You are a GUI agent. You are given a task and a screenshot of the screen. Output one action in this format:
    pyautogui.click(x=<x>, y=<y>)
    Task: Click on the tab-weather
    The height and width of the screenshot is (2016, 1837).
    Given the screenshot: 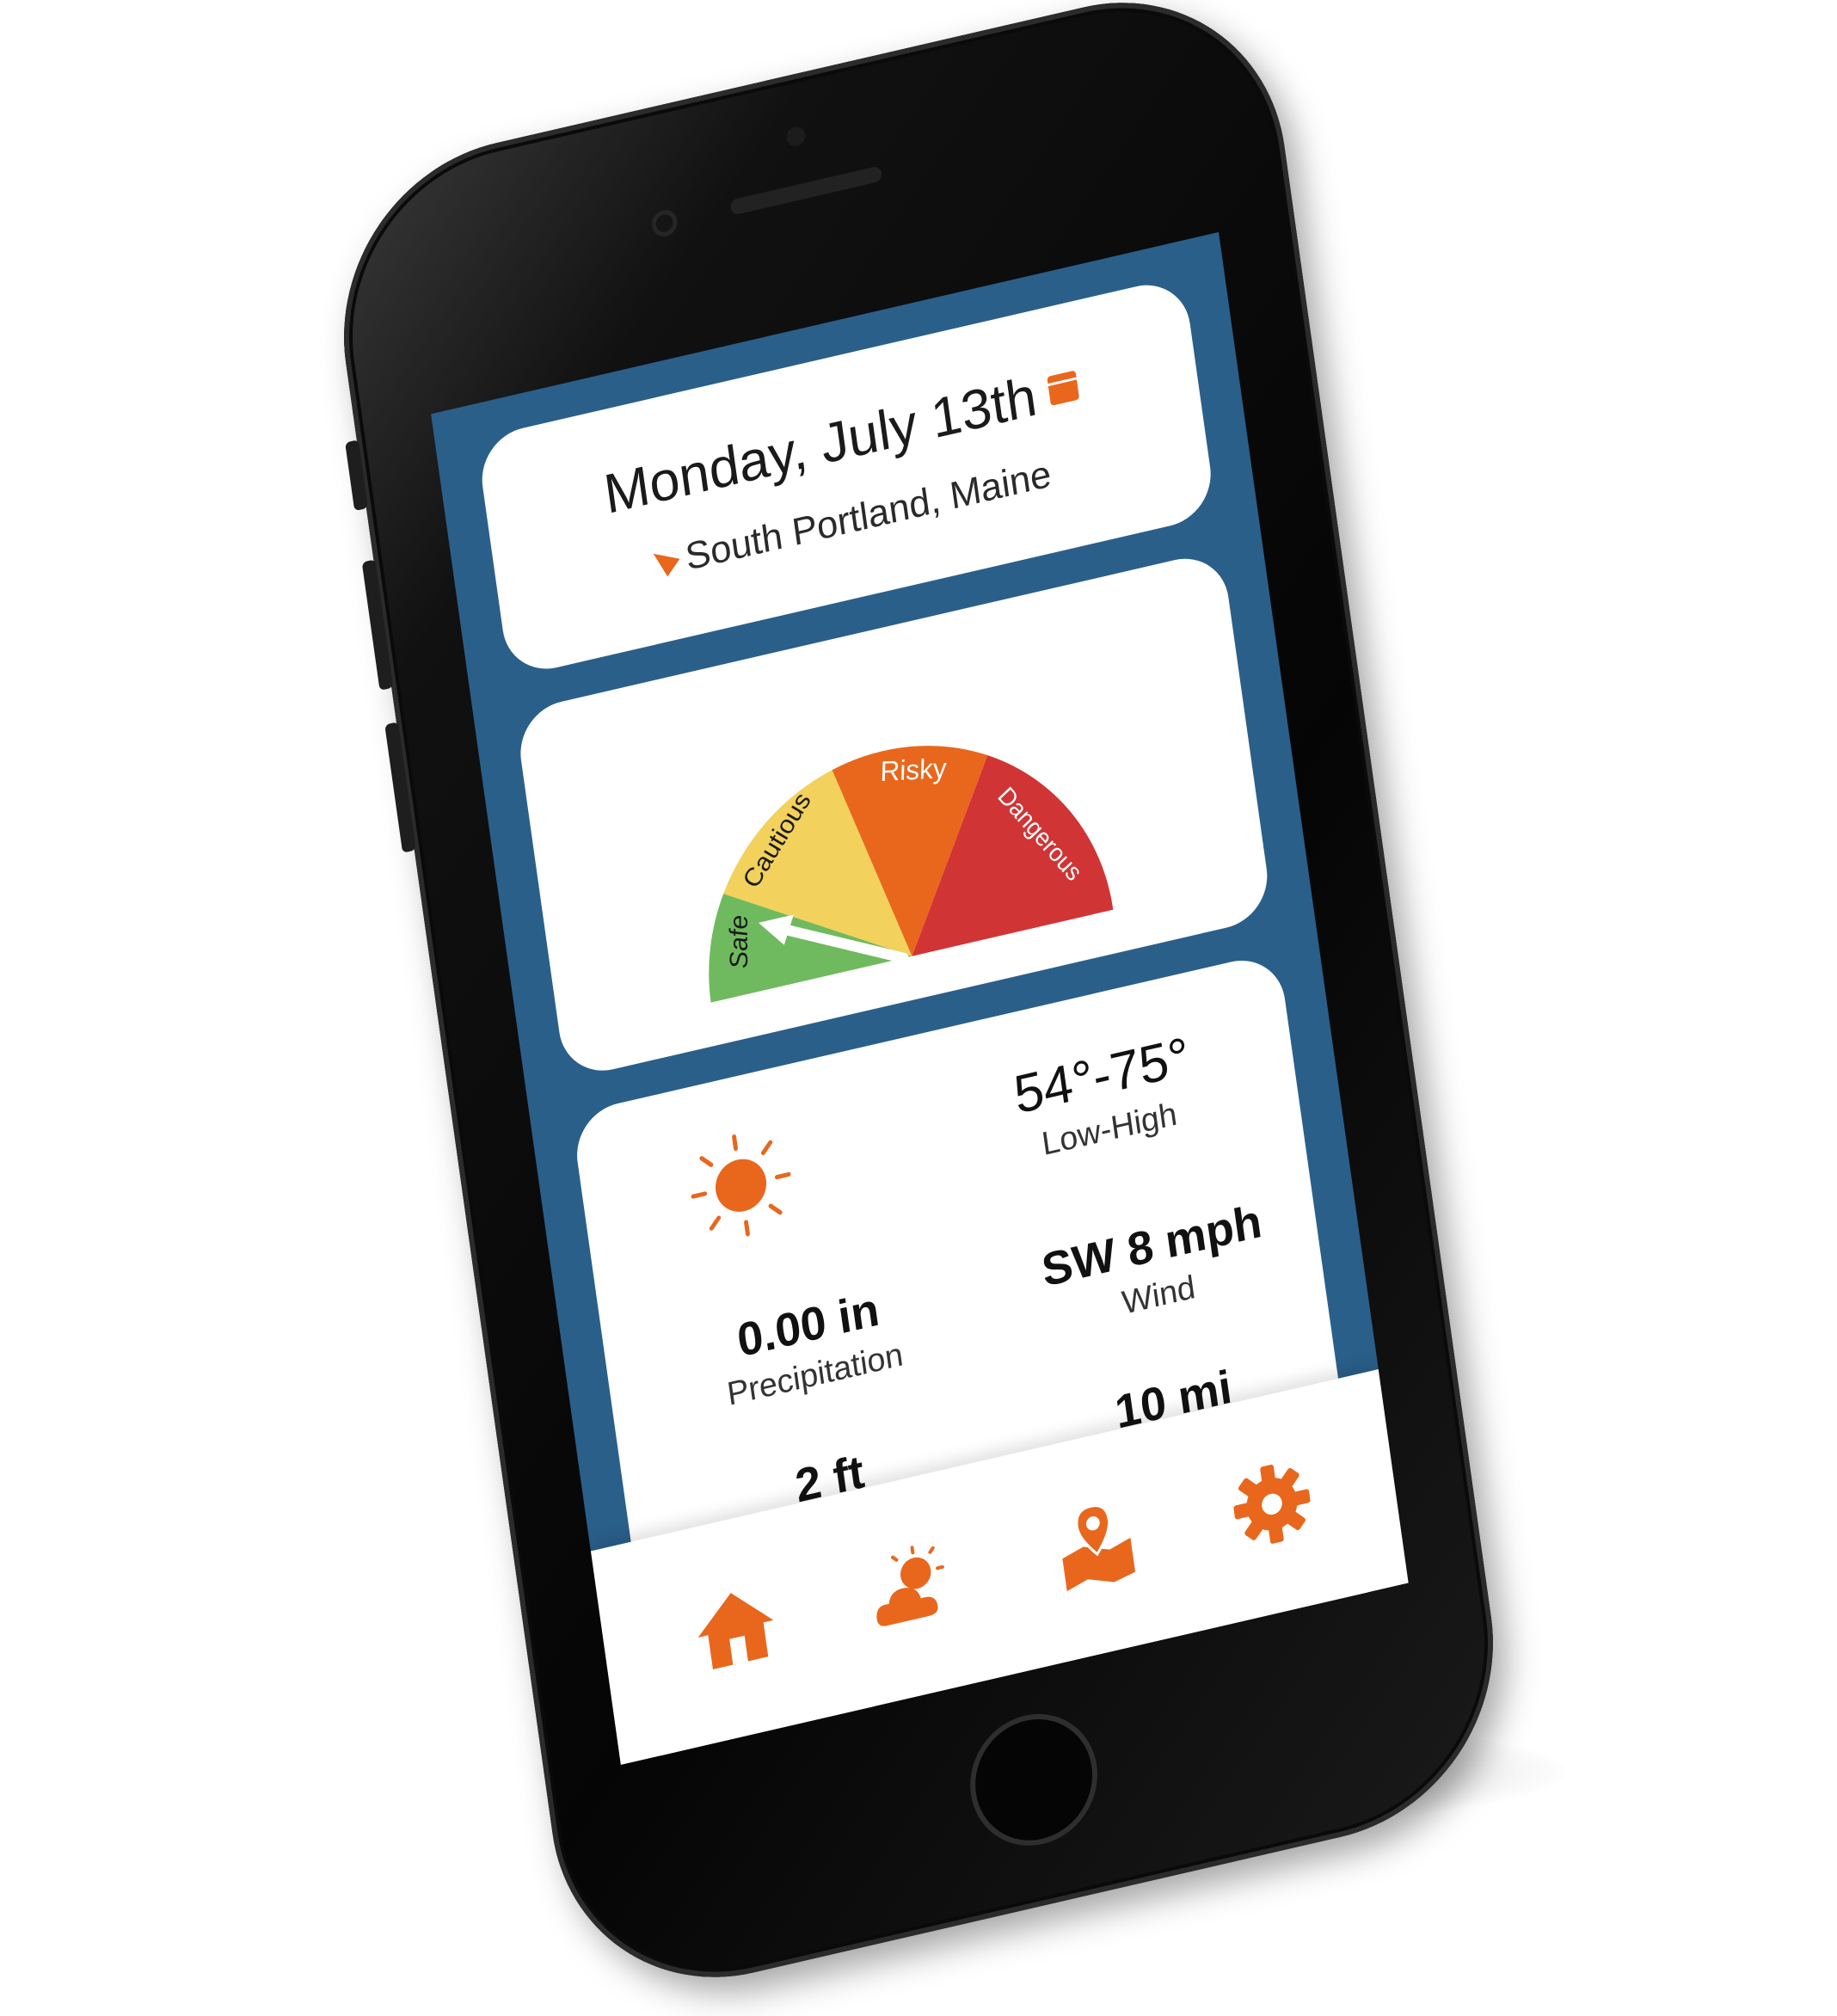 What is the action you would take?
    pyautogui.click(x=912, y=1588)
    